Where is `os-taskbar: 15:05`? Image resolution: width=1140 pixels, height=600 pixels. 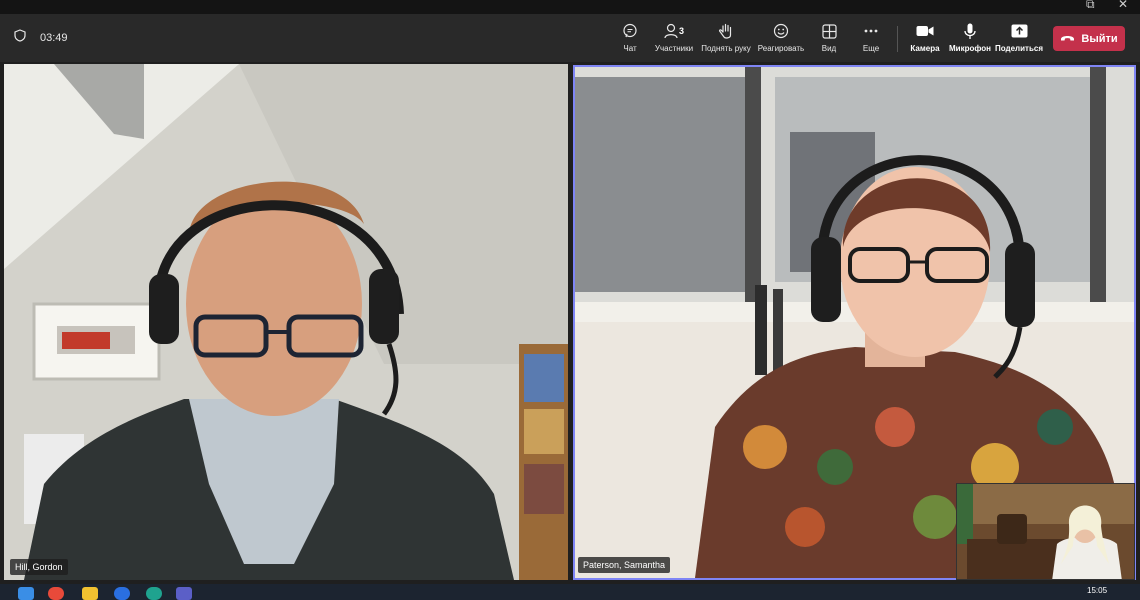 os-taskbar: 15:05 is located at coordinates (570, 592).